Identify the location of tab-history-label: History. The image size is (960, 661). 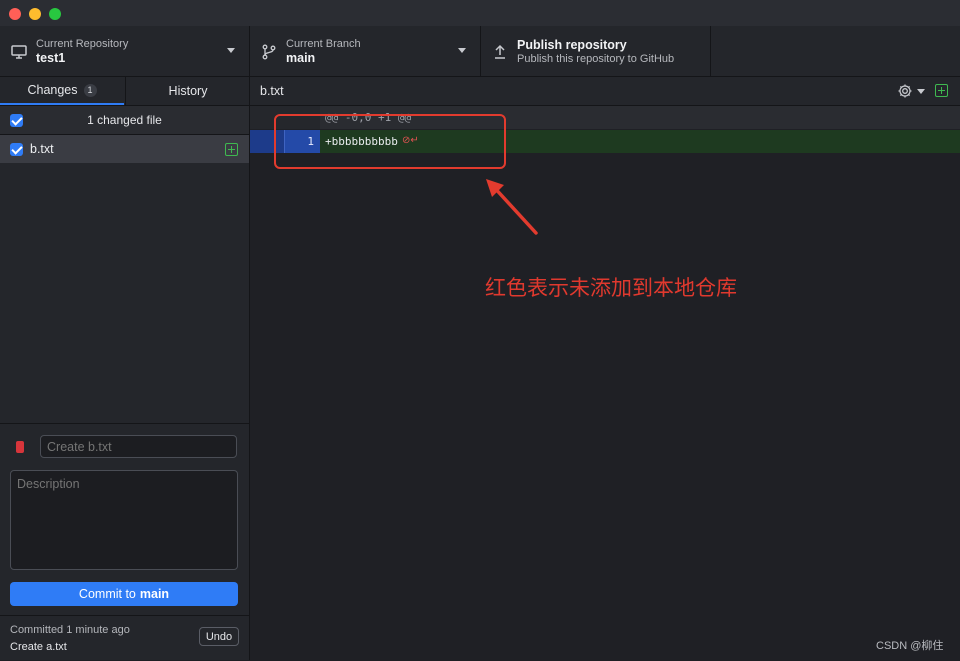
(188, 91).